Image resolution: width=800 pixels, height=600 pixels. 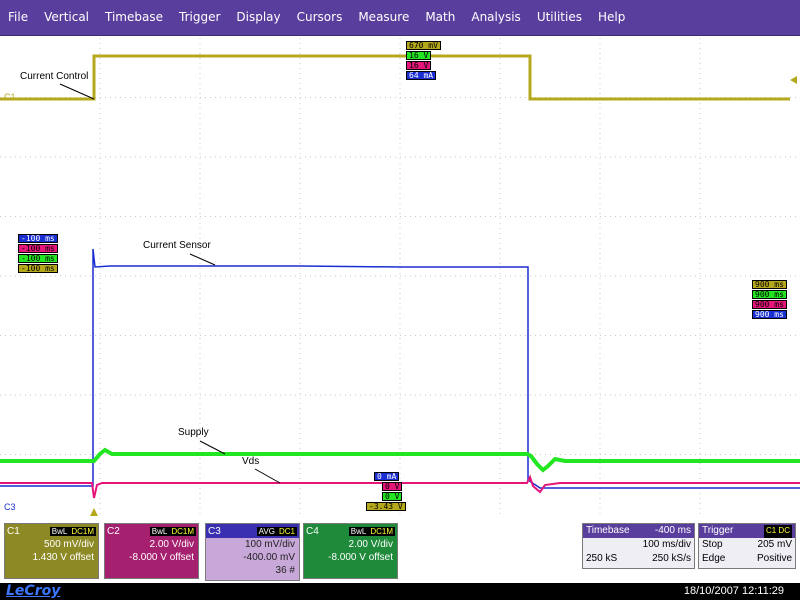 I want to click on timebase-tdiv: 100 ms/div, so click(x=666, y=544).